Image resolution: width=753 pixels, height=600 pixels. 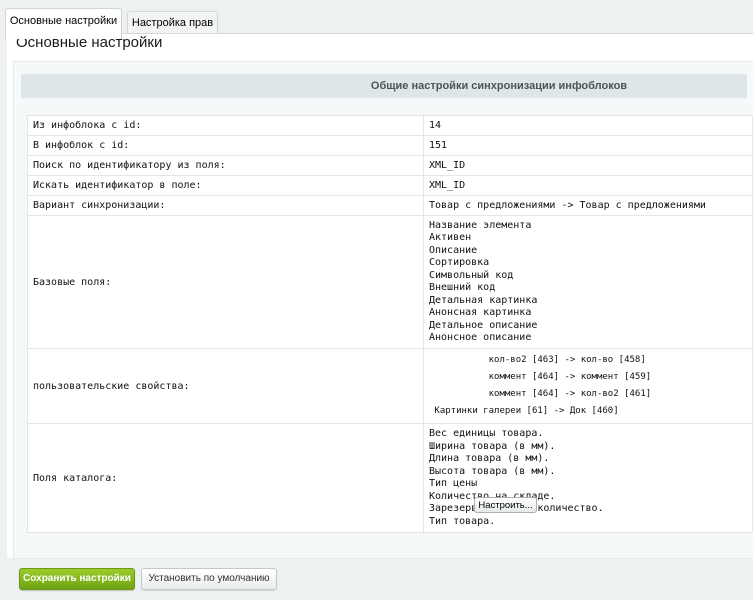 What do you see at coordinates (459, 262) in the screenshot?
I see `list-item: Сортировка` at bounding box center [459, 262].